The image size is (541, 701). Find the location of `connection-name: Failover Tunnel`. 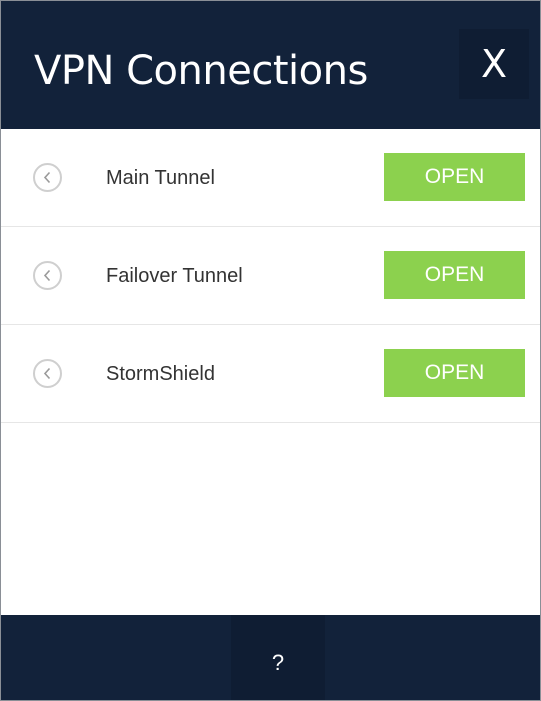

connection-name: Failover Tunnel is located at coordinates (174, 276).